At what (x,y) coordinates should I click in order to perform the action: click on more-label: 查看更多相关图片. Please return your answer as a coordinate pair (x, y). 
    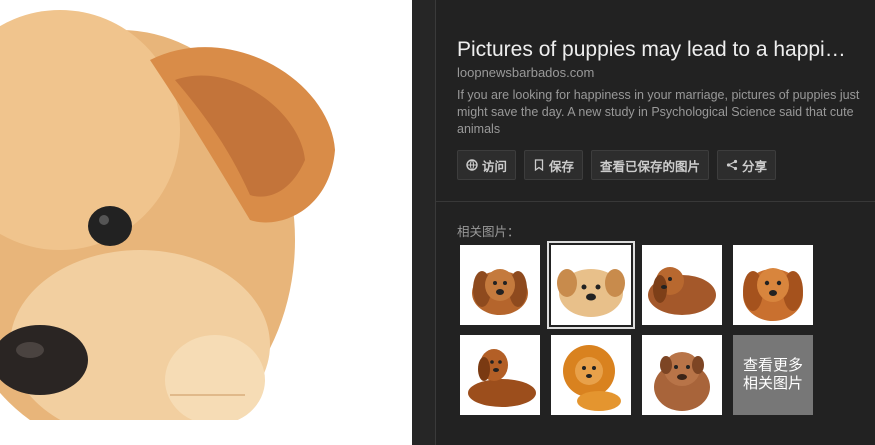
    Looking at the image, I should click on (772, 374).